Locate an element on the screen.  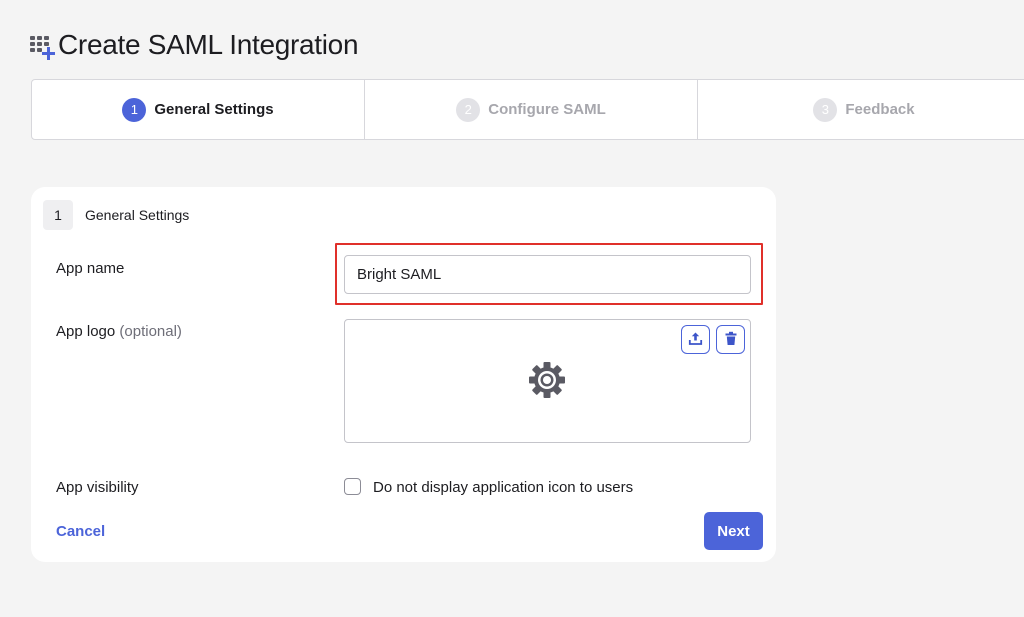
hide-app-icon-checkbox is located at coordinates (352, 486).